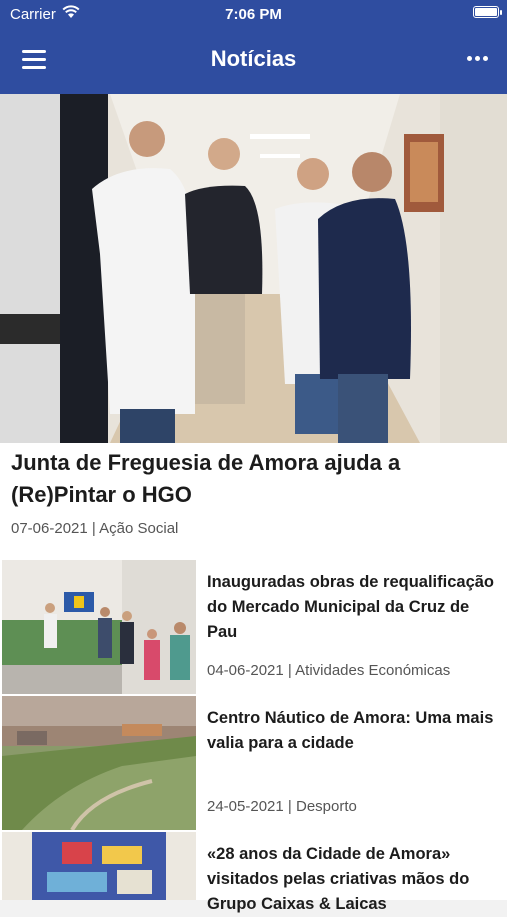 This screenshot has width=507, height=917. What do you see at coordinates (373, 670) in the screenshot?
I see `news-category: Atividades Económicas` at bounding box center [373, 670].